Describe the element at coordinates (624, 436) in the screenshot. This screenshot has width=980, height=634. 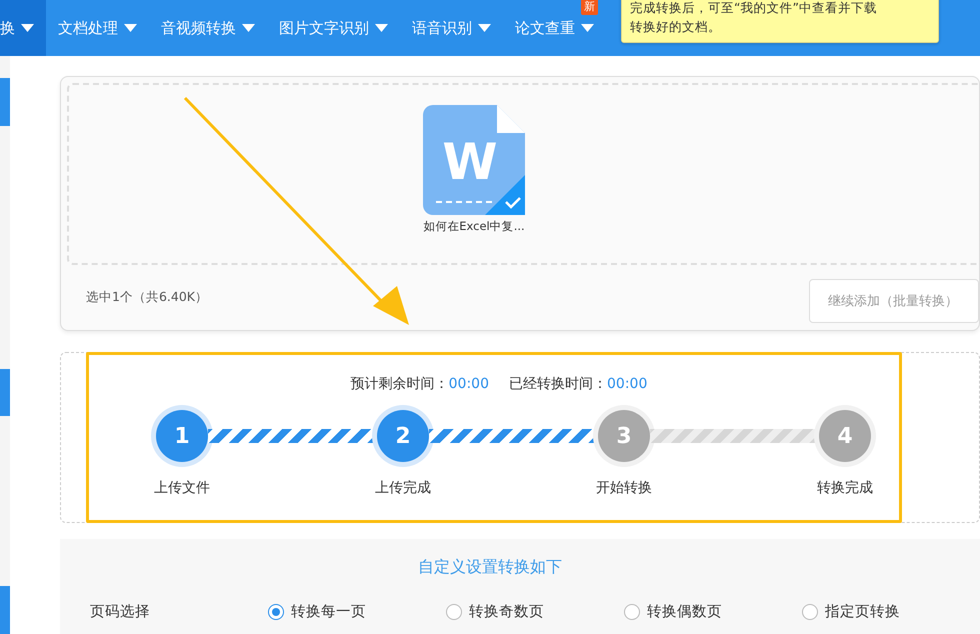
I see `step-circle: 3` at that location.